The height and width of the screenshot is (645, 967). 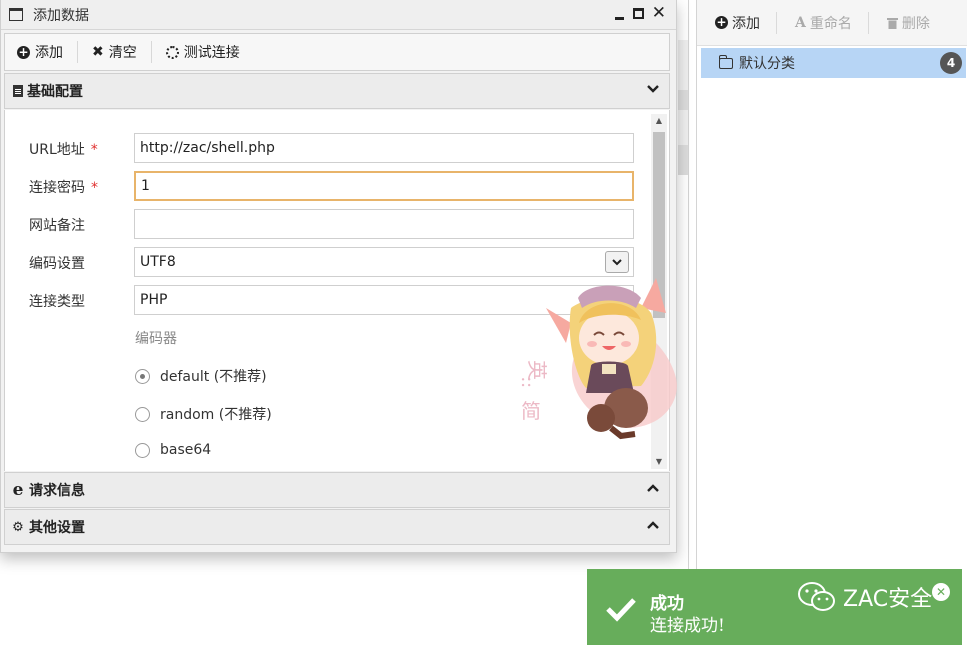 What do you see at coordinates (216, 415) in the screenshot?
I see `encoder-option-label: random (不推荐)` at bounding box center [216, 415].